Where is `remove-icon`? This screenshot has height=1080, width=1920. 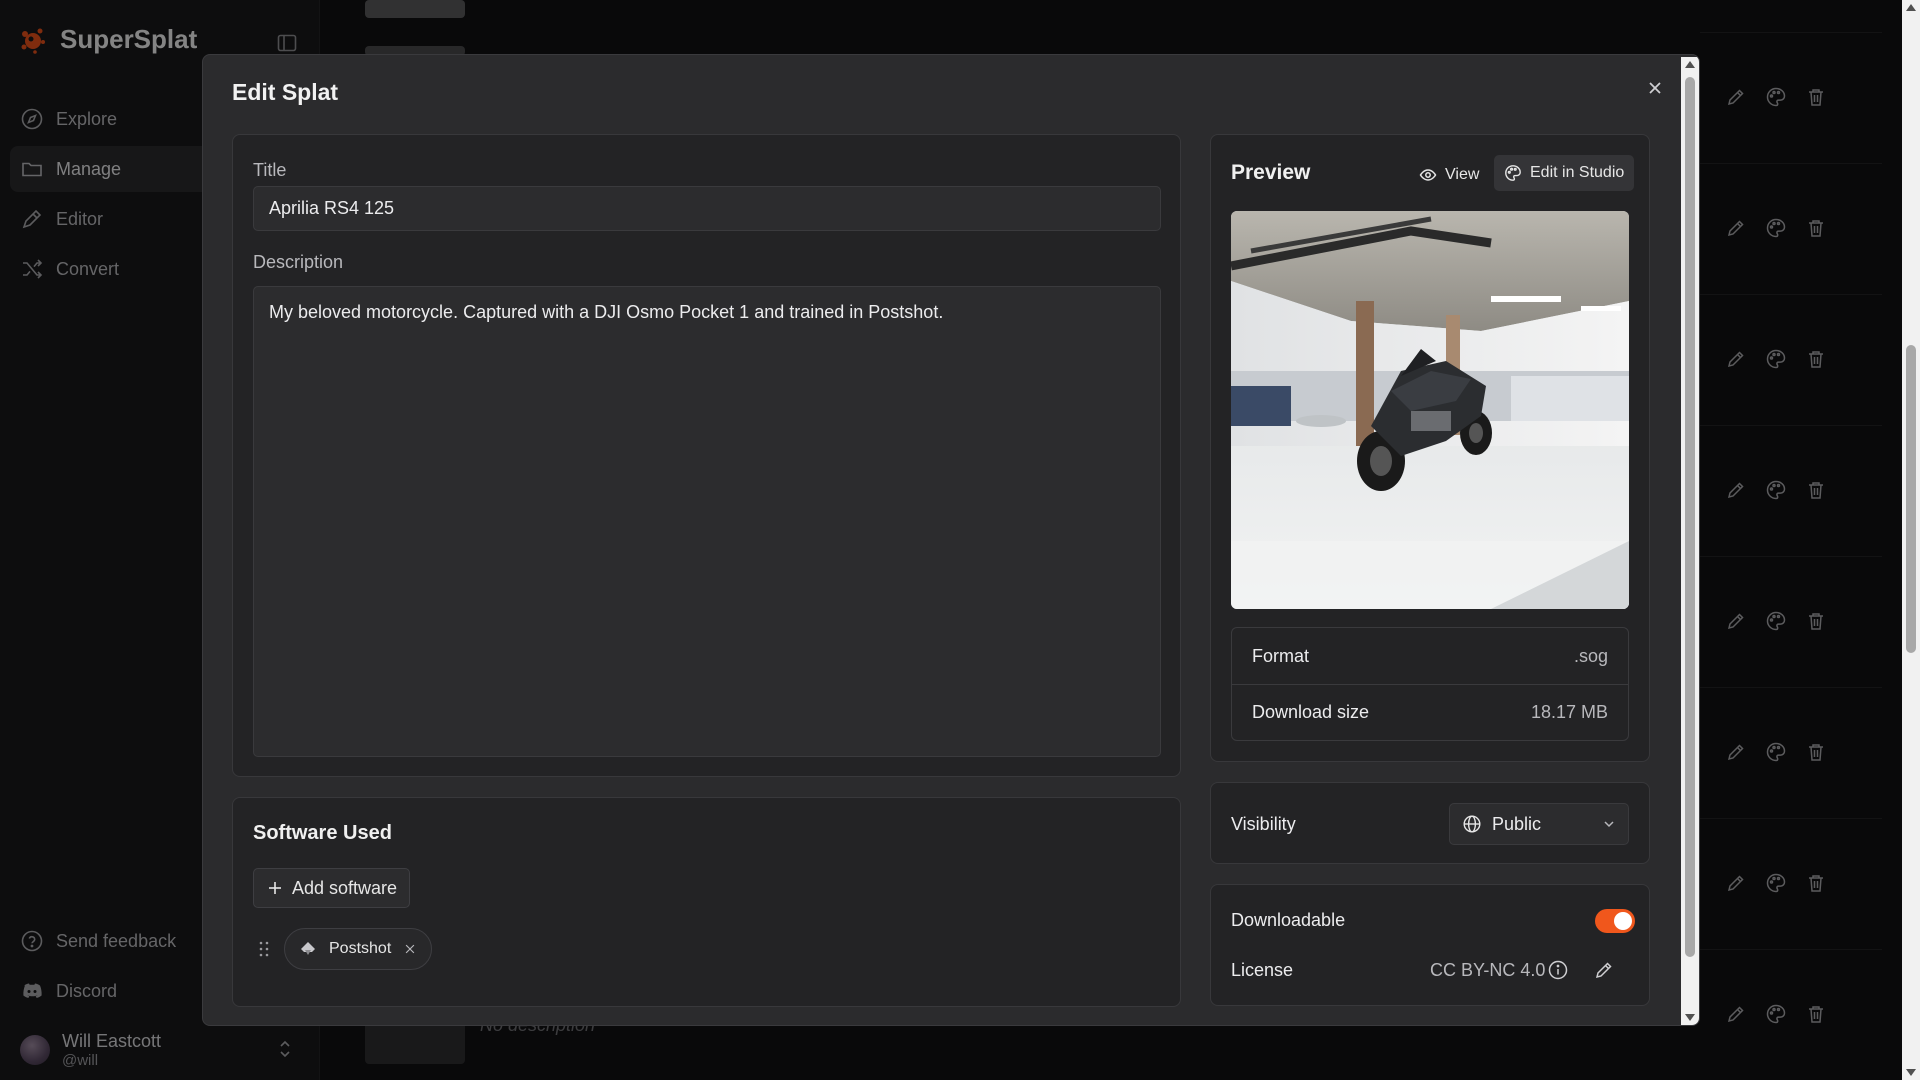 remove-icon is located at coordinates (410, 949).